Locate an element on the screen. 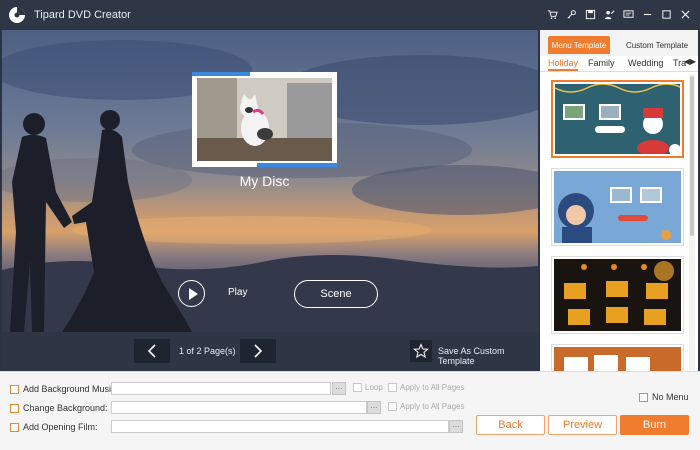  opening-film-row: Add Opening Film: is located at coordinates (54, 427).